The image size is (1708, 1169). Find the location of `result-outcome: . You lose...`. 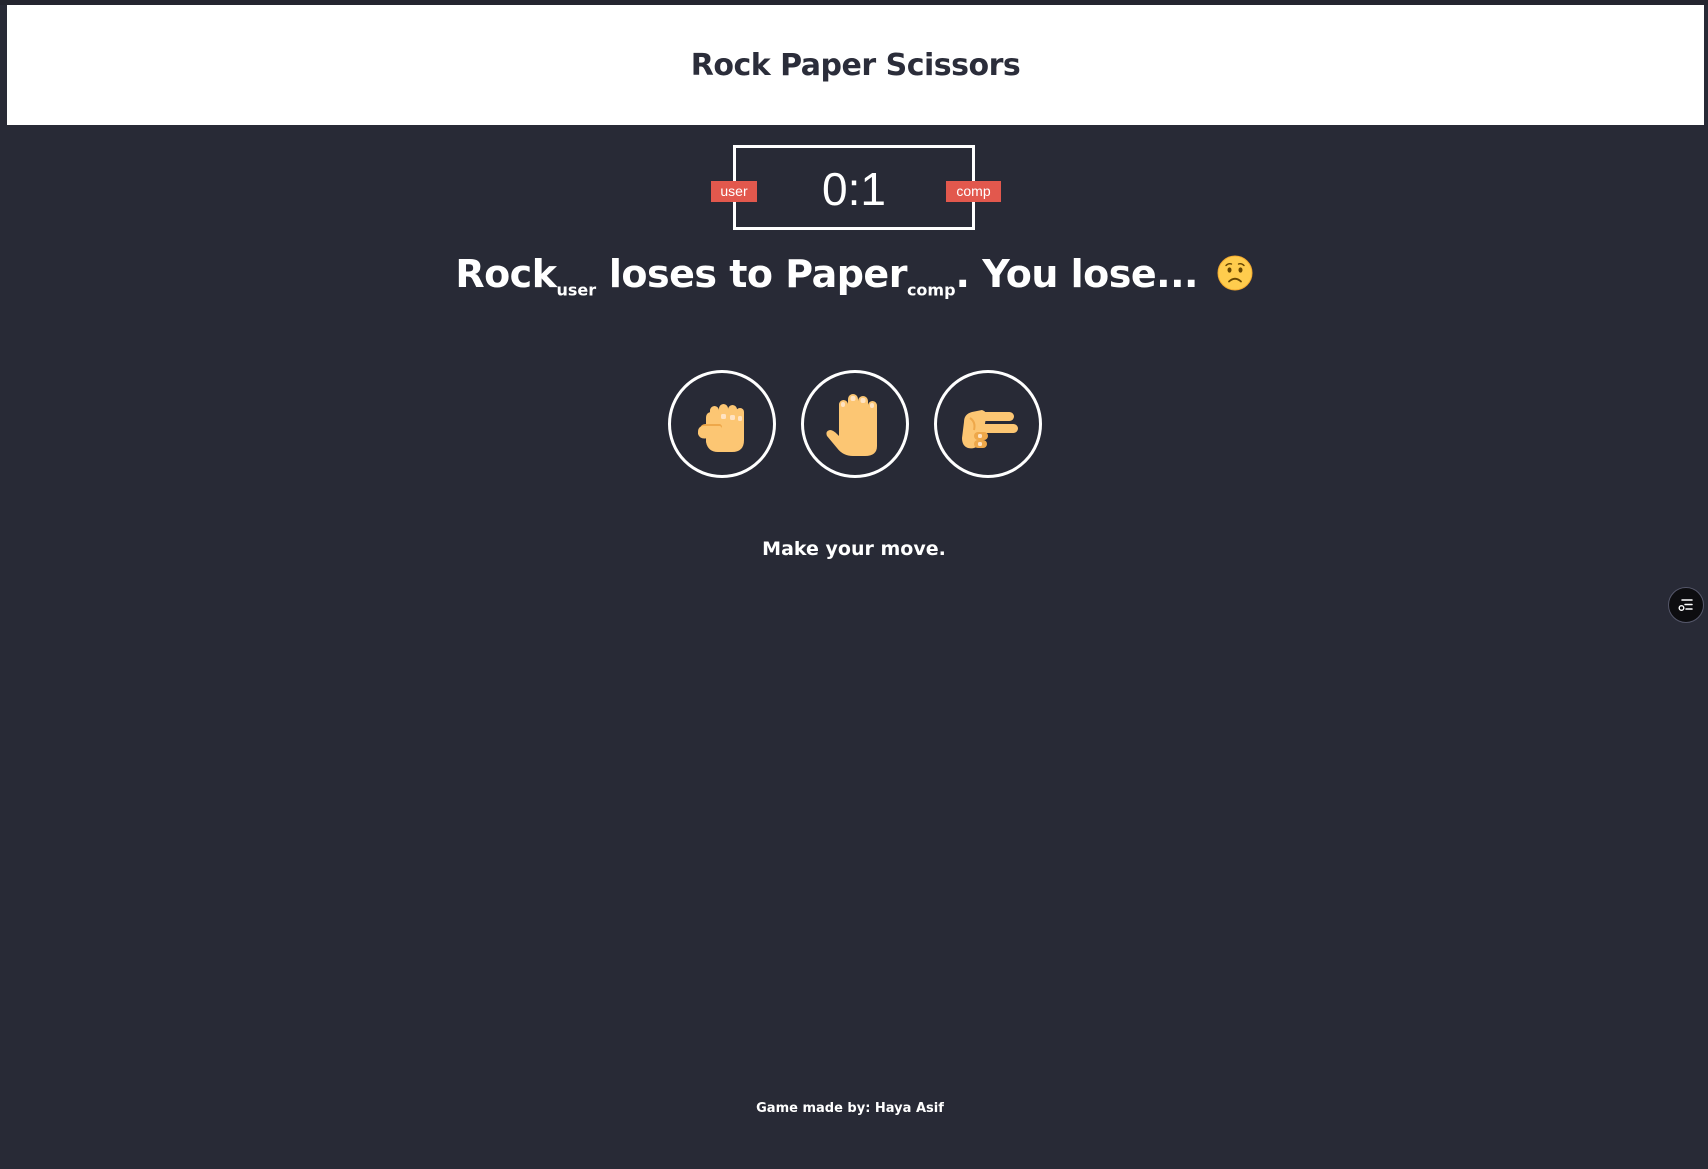

result-outcome: . You lose... is located at coordinates (1083, 274).